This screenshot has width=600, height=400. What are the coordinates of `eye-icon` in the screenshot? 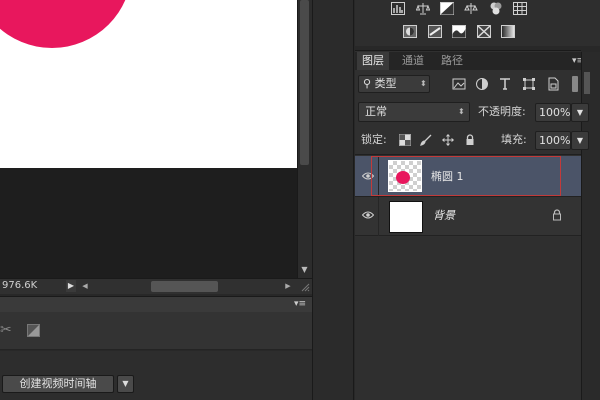 It's located at (368, 215).